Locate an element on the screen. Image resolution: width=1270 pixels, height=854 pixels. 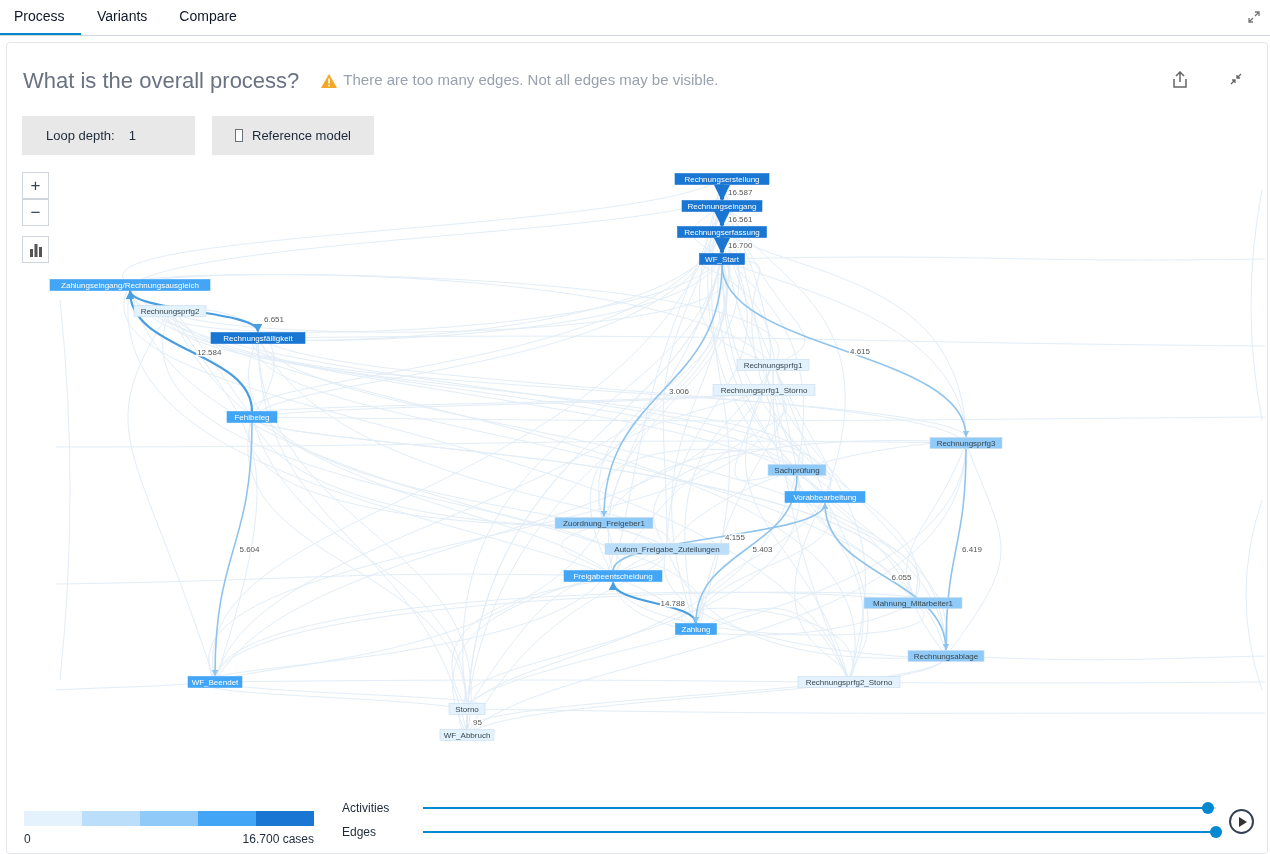
tab: Variants is located at coordinates (122, 17).